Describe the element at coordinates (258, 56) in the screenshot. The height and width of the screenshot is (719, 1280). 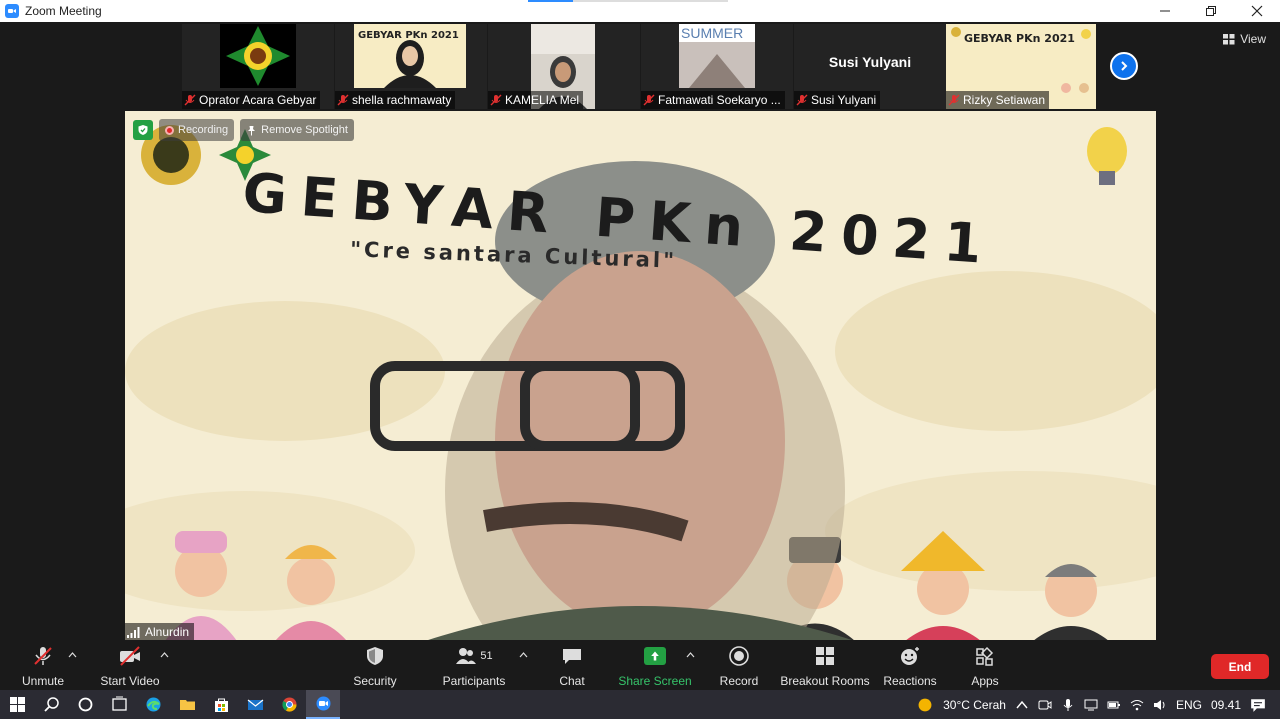
I see `participant-logo` at that location.